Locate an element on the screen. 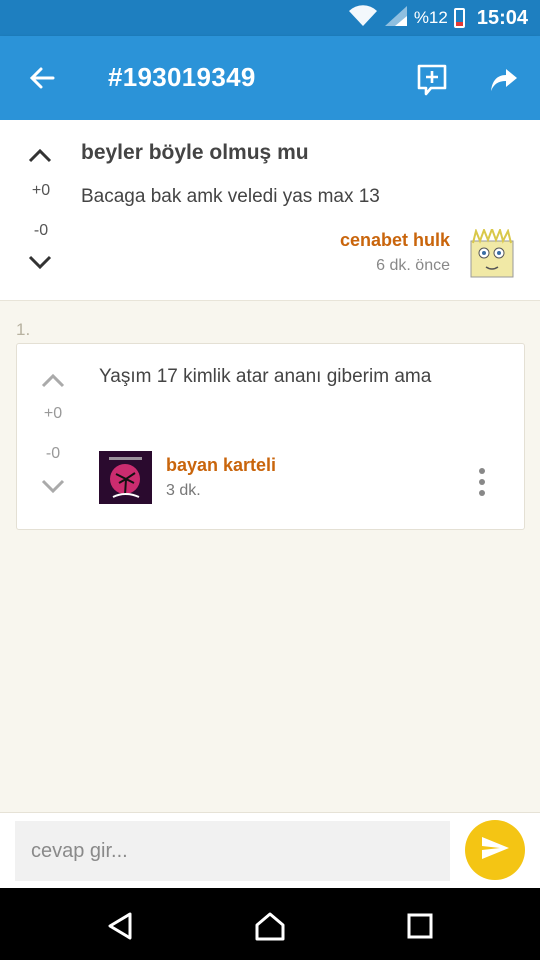 Image resolution: width=540 pixels, height=960 pixels. add-comment-icon is located at coordinates (432, 80).